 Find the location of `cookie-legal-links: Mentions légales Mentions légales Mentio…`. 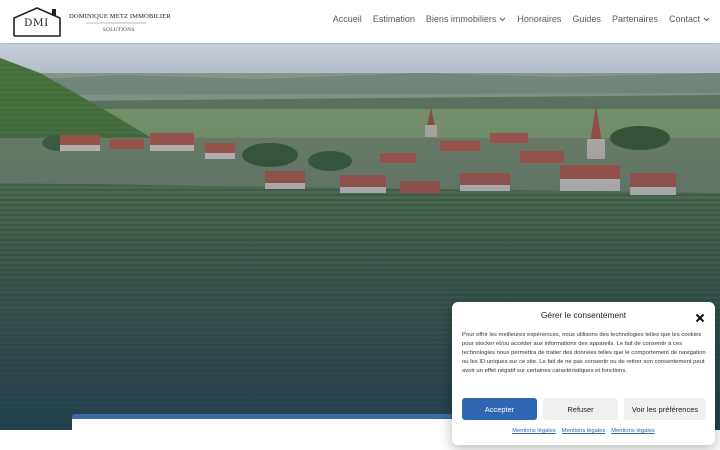

cookie-legal-links: Mentions légales Mentions légales Mentio… is located at coordinates (583, 431).